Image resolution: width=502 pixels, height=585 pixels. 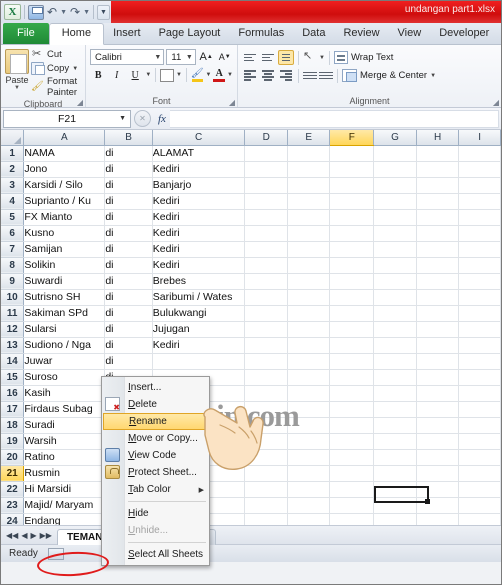 I want to click on cell-H23, so click(x=438, y=505).